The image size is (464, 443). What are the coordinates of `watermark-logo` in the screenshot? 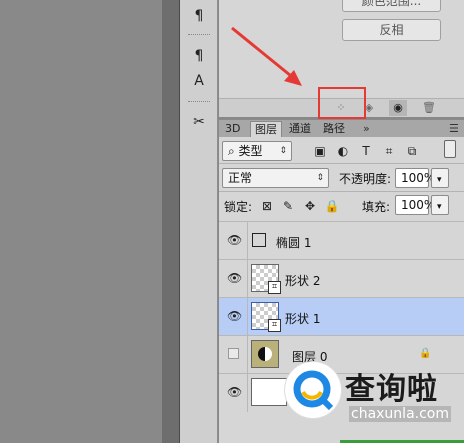 It's located at (313, 390).